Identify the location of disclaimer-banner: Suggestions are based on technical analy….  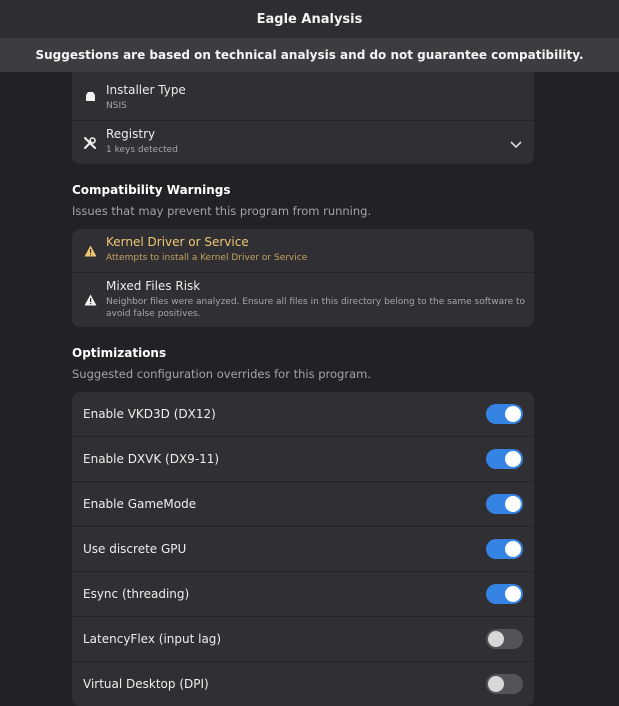
(309, 55).